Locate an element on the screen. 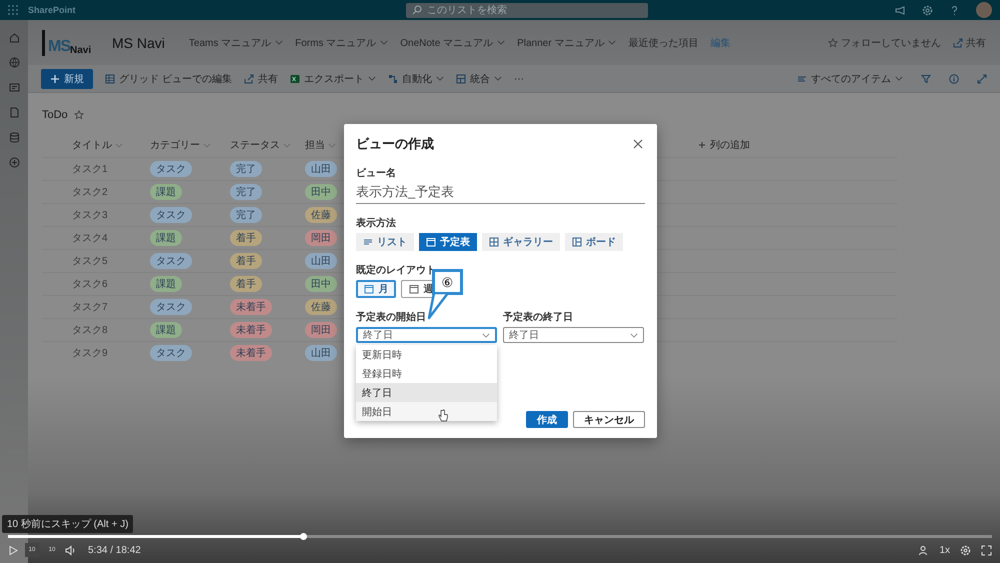 The height and width of the screenshot is (563, 1000). time-display: 5:34 / 18:42 is located at coordinates (114, 550).